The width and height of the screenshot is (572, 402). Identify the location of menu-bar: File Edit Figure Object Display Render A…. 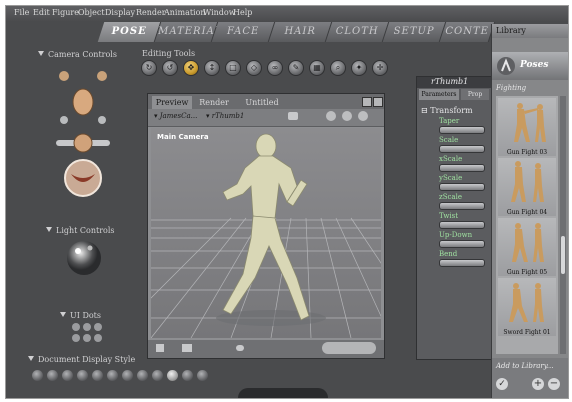
(287, 13).